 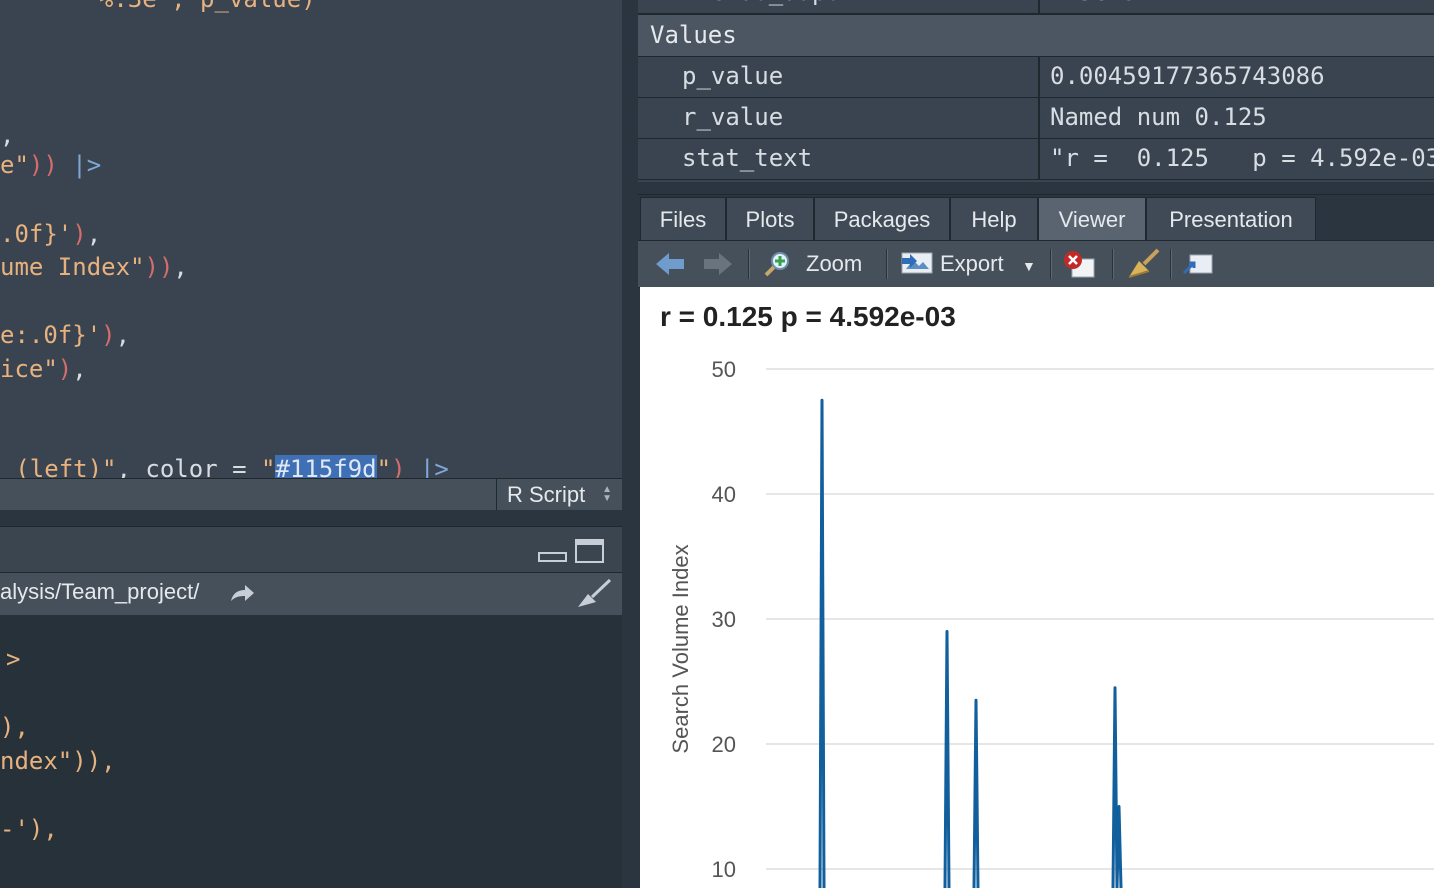 I want to click on env-row: stat_text "r = 0.125 p = 4.592e-03, so click(x=1036, y=159).